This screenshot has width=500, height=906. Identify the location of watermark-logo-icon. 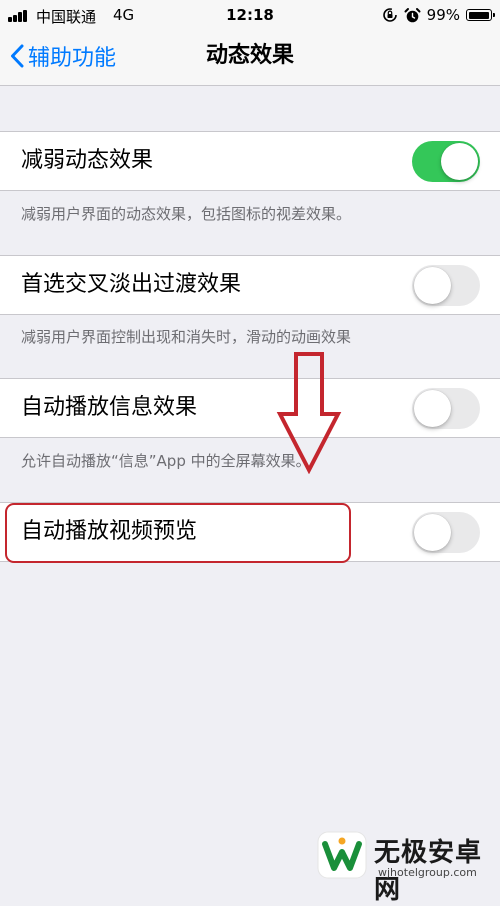
(342, 855).